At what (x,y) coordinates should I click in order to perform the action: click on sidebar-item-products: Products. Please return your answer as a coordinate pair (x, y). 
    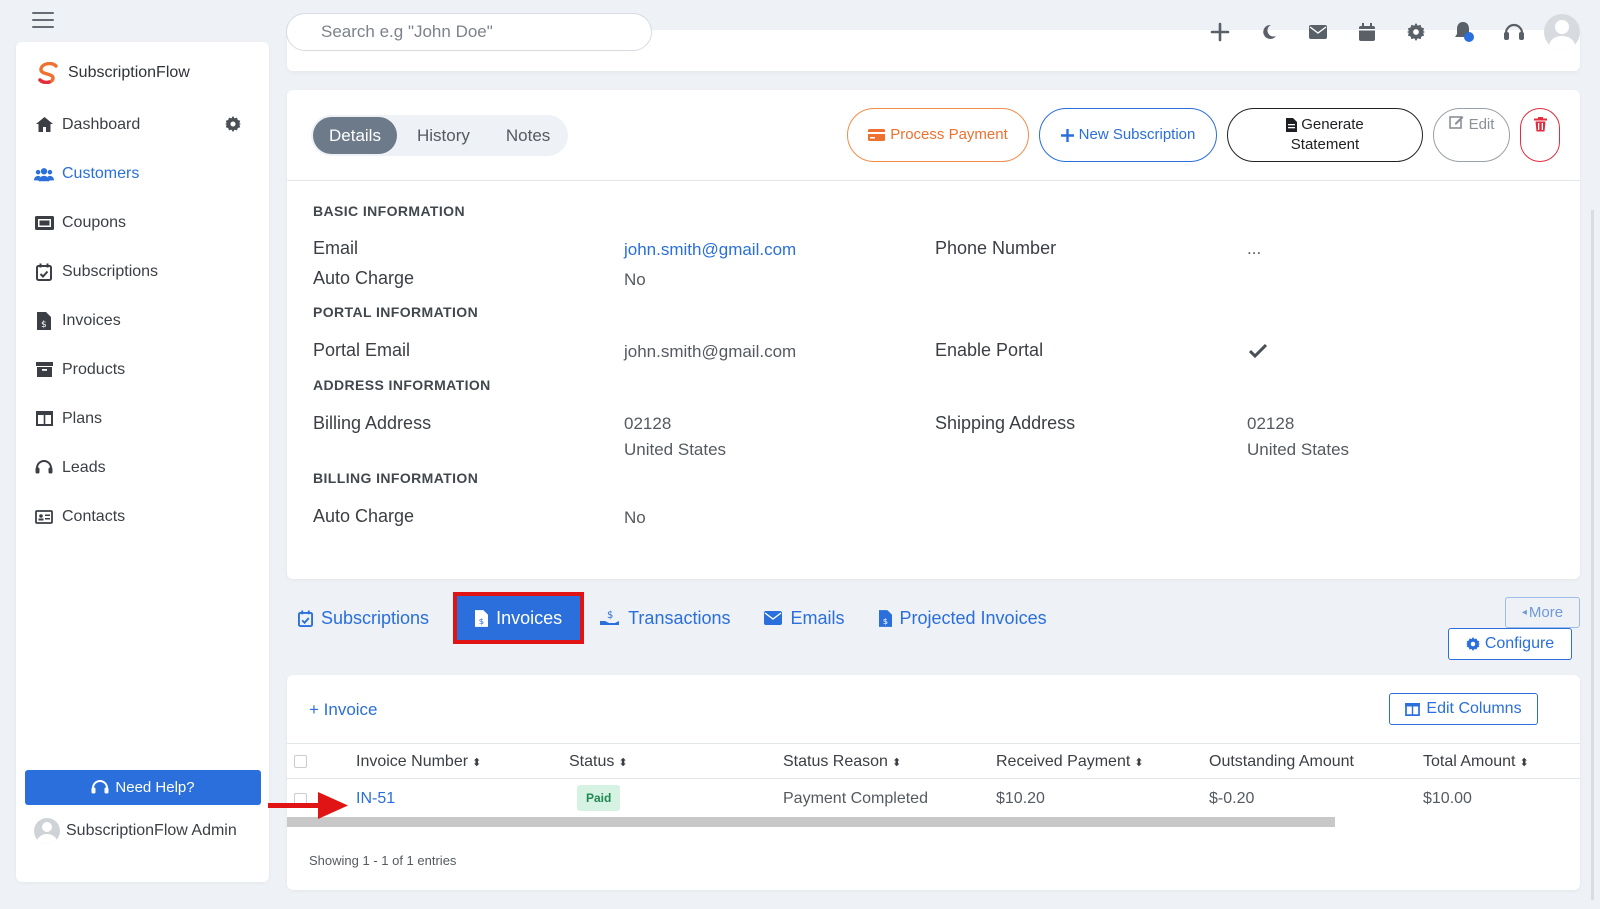
    Looking at the image, I should click on (142, 369).